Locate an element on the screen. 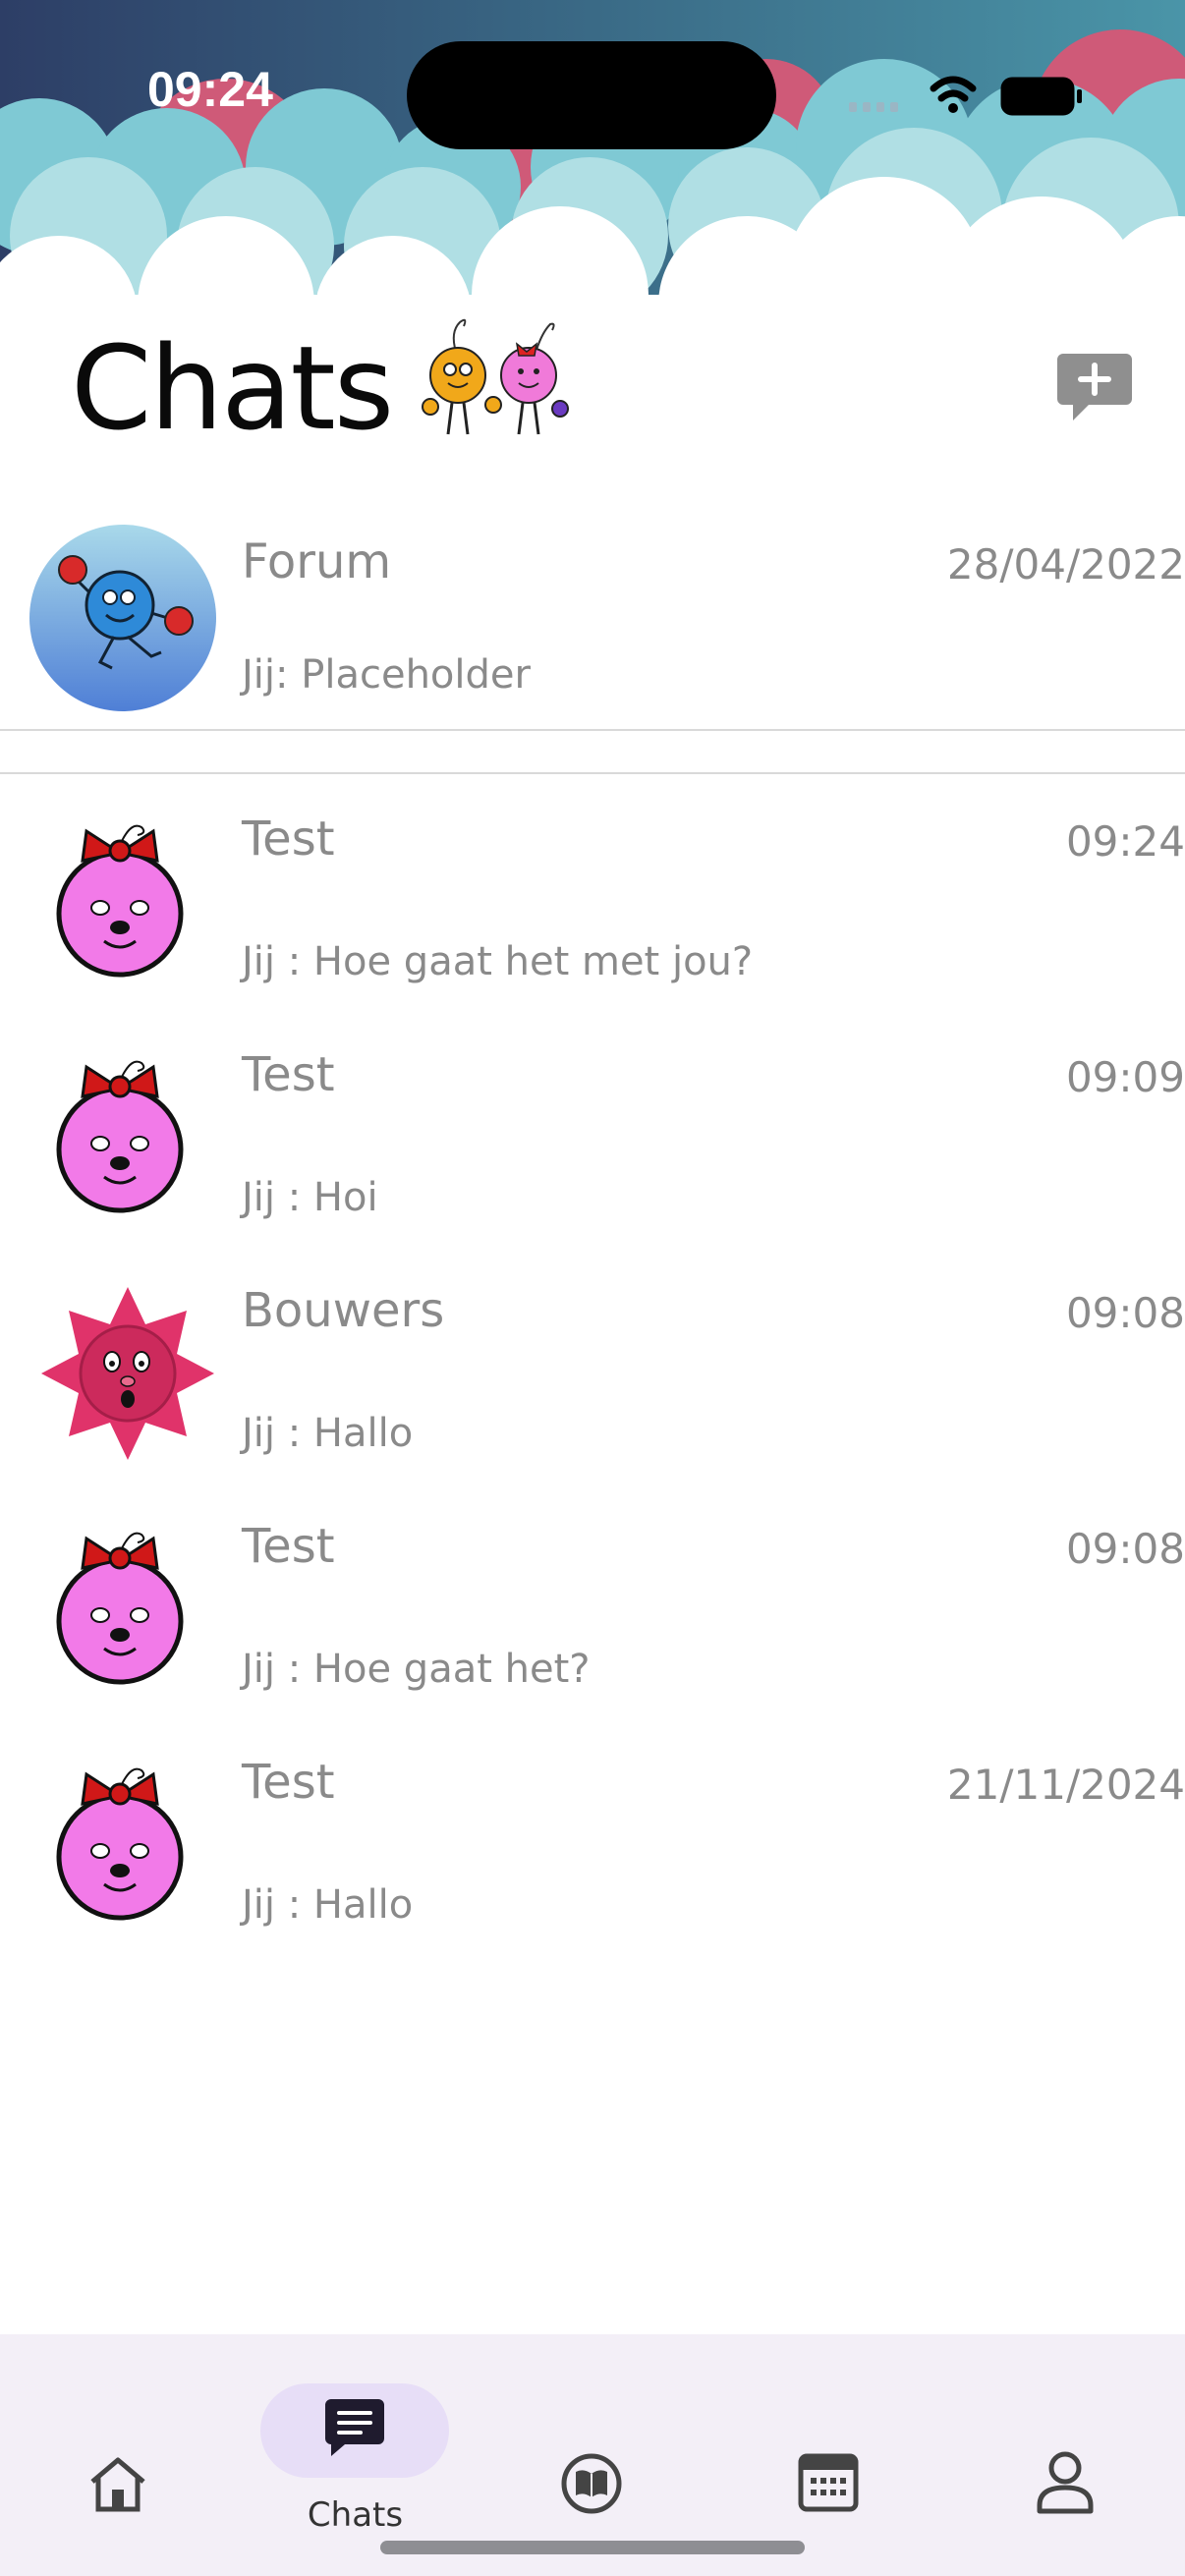 The image size is (1185, 2576). tab-label: Chats is located at coordinates (355, 2515).